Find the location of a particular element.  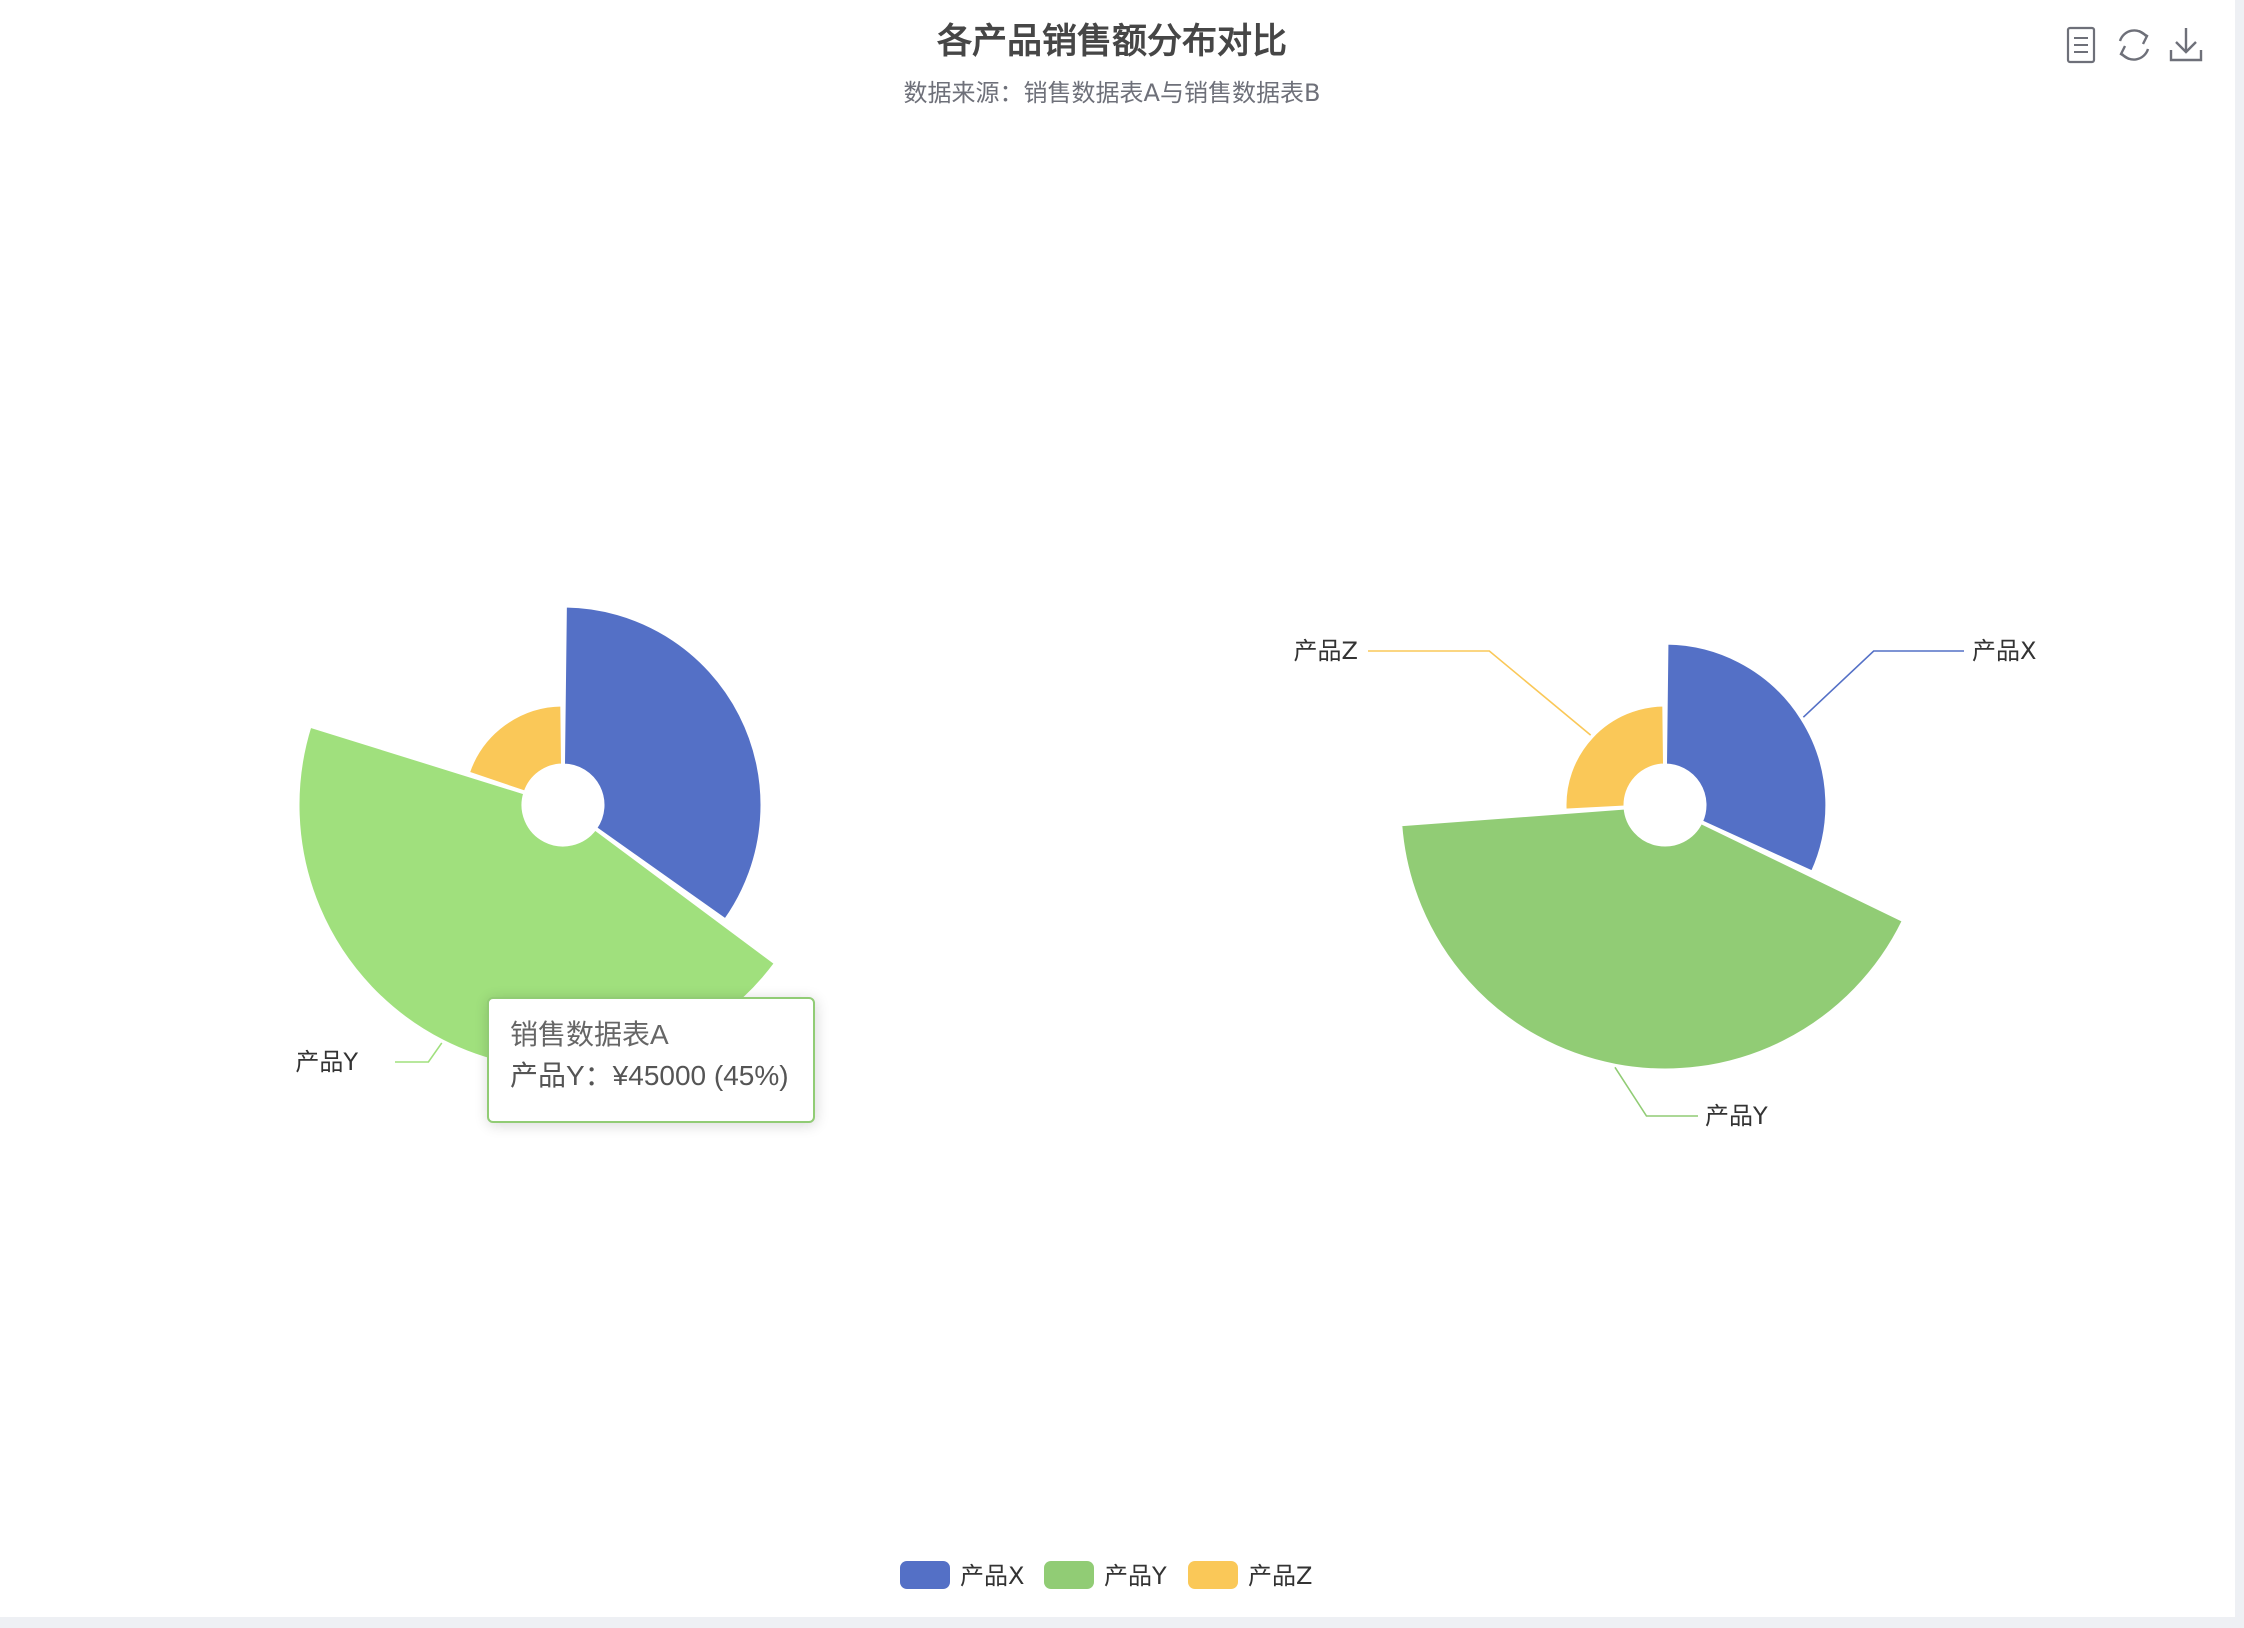

legend-item: 产品Y is located at coordinates (1105, 1575).